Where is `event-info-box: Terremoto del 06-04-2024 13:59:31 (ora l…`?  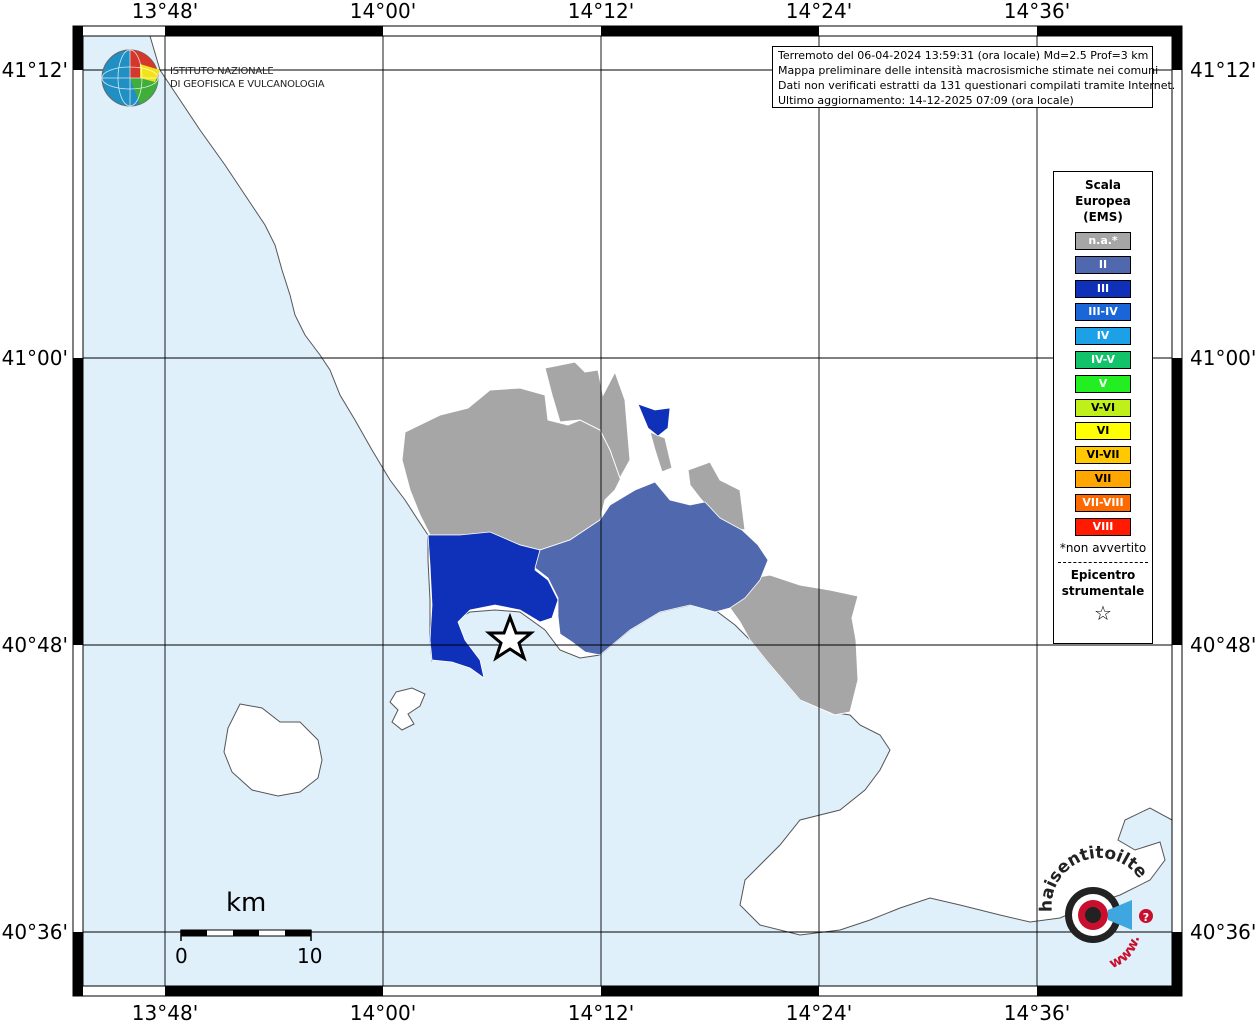 event-info-box: Terremoto del 06-04-2024 13:59:31 (ora l… is located at coordinates (974, 77).